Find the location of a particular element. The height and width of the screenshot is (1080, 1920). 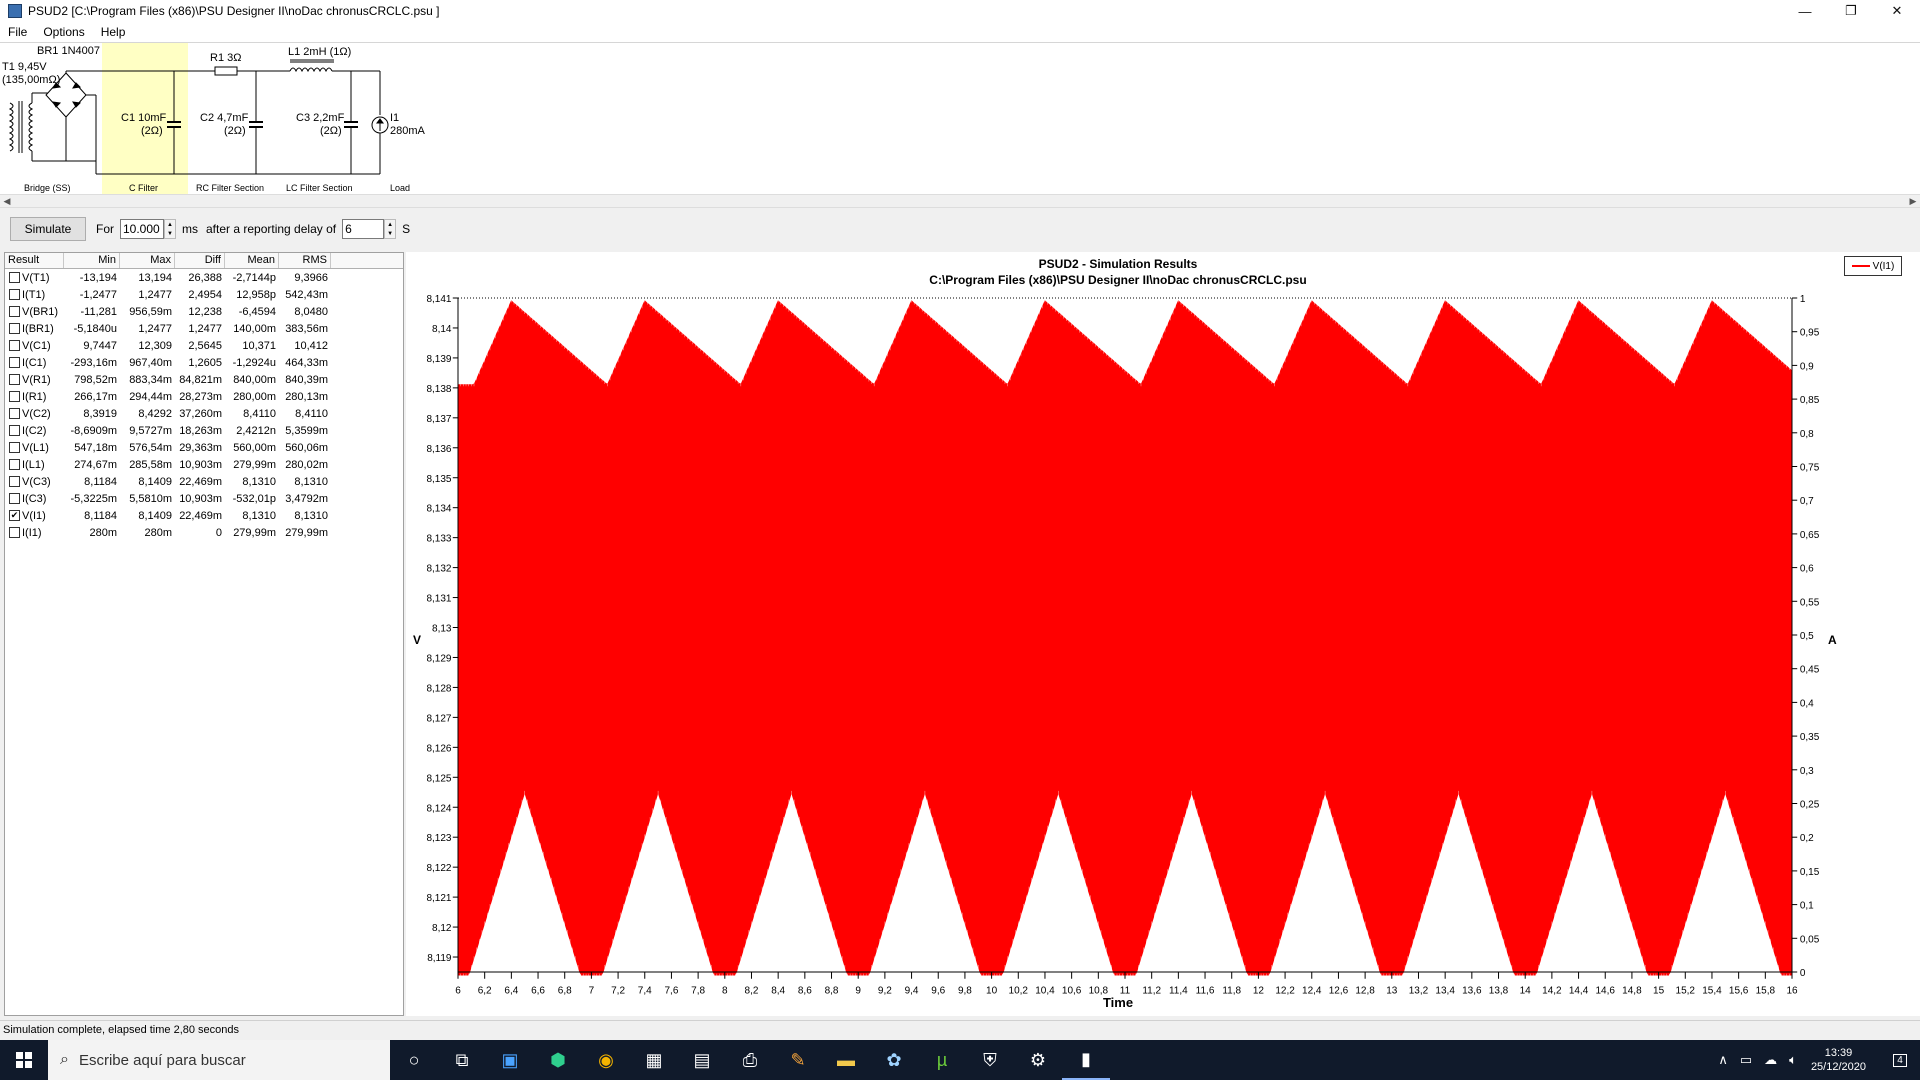

table-row: I(R1) 266,17m 294,44m 28,273m 280,00m 280,13m is located at coordinates (204, 396).